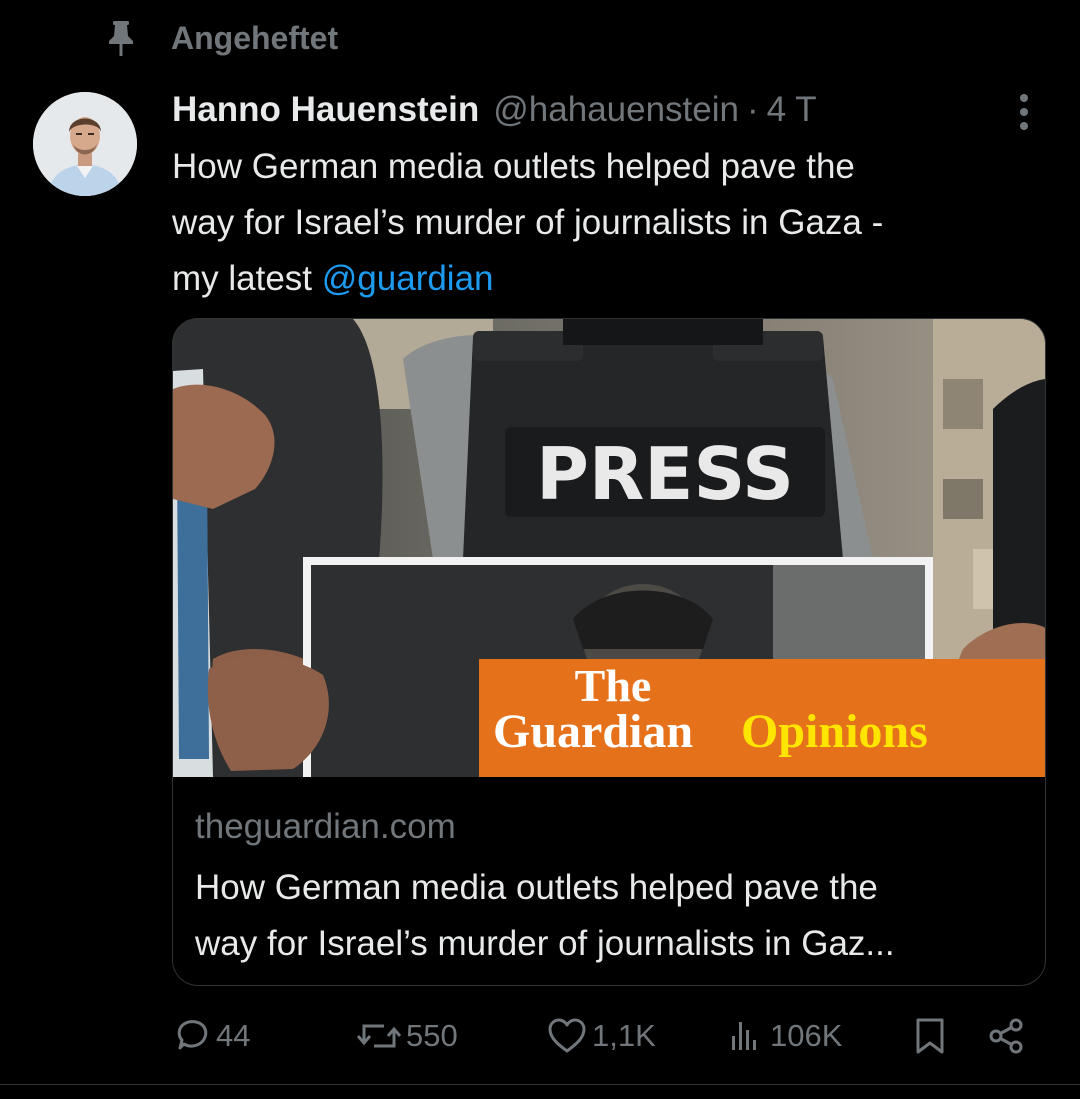  I want to click on tweet-text-line: How German media outlets helped pave the, so click(513, 166).